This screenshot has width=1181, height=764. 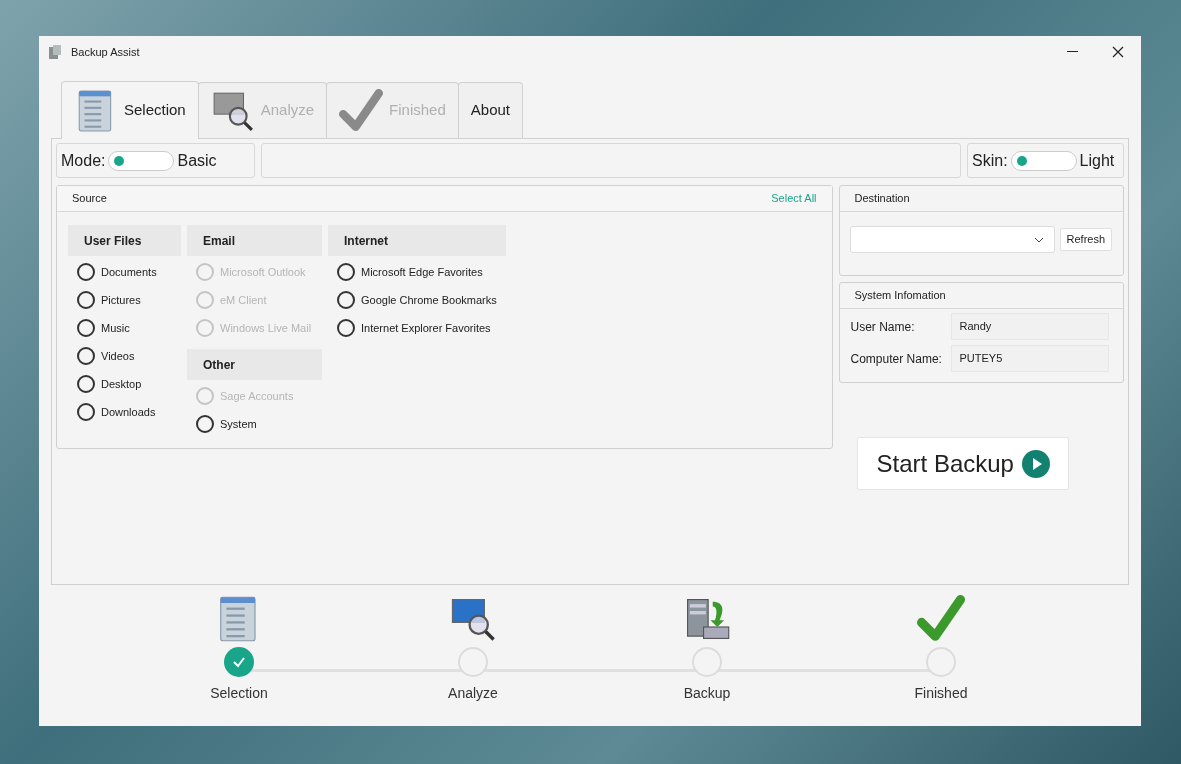 What do you see at coordinates (900, 296) in the screenshot?
I see `panel-title: System Infomation` at bounding box center [900, 296].